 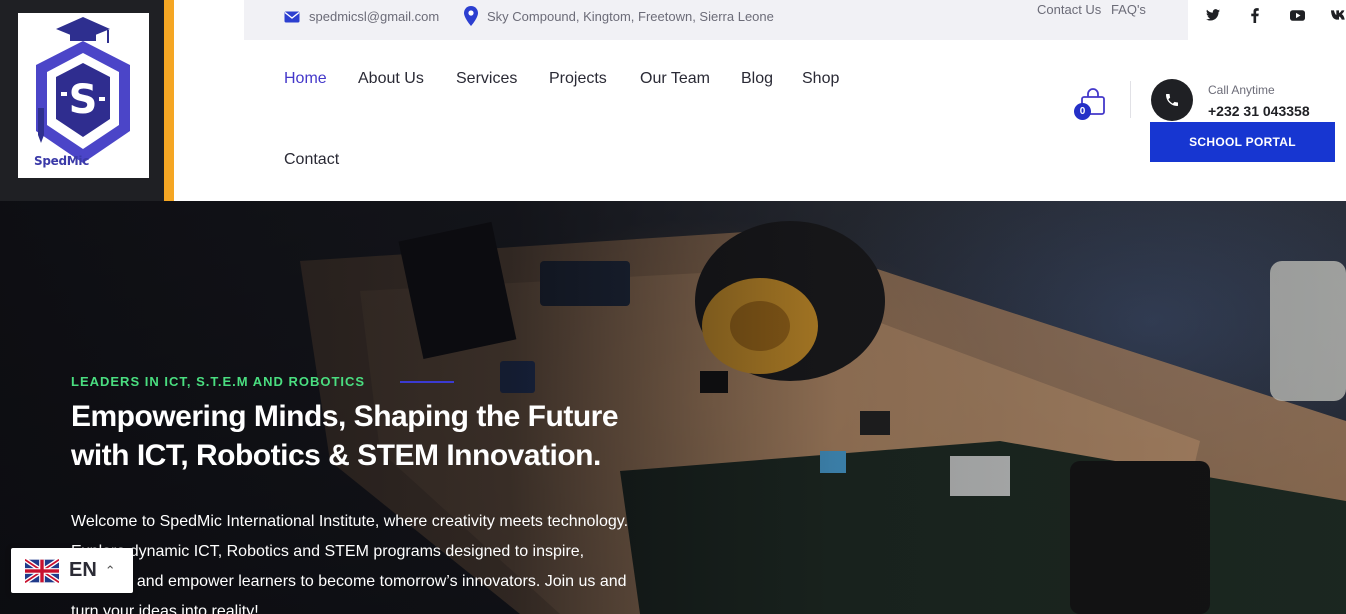 I want to click on email-contact: spedmicsl@gmail.com, so click(x=361, y=16).